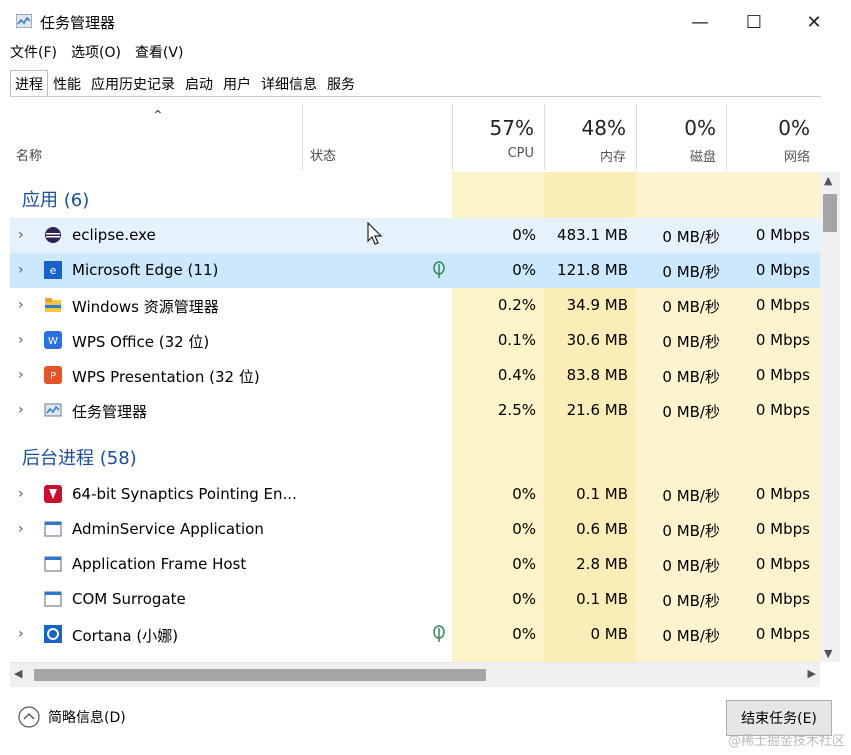 This screenshot has width=851, height=755. Describe the element at coordinates (773, 137) in the screenshot. I see `column-header-network: 0% 网络` at that location.